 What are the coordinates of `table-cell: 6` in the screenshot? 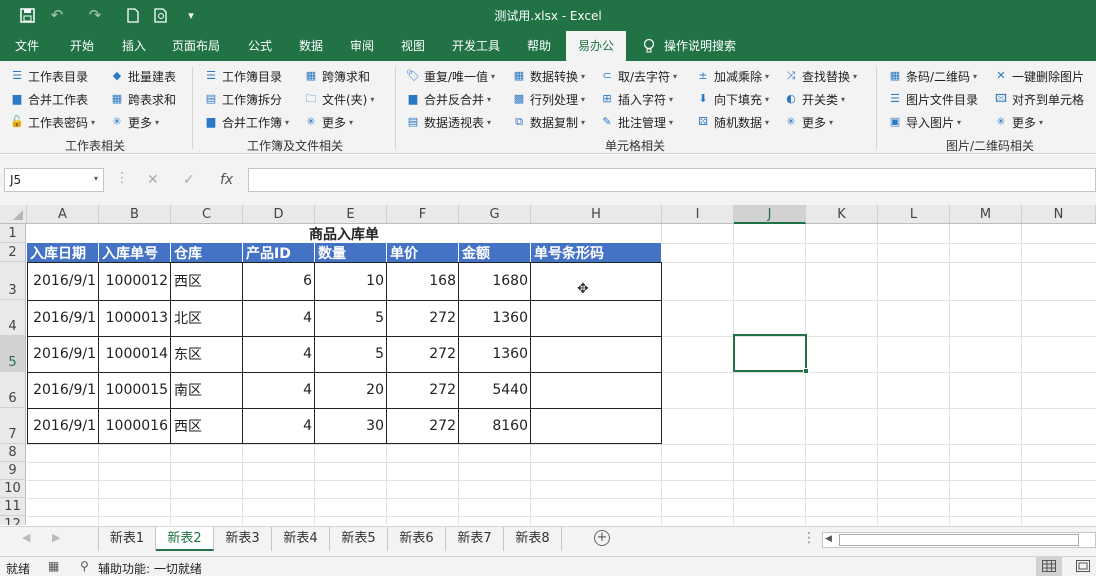 It's located at (279, 281).